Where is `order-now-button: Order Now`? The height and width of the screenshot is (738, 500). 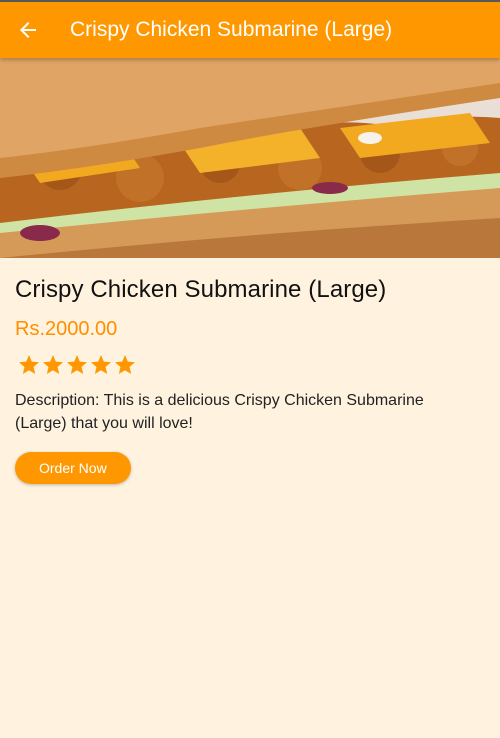
order-now-button: Order Now is located at coordinates (73, 468).